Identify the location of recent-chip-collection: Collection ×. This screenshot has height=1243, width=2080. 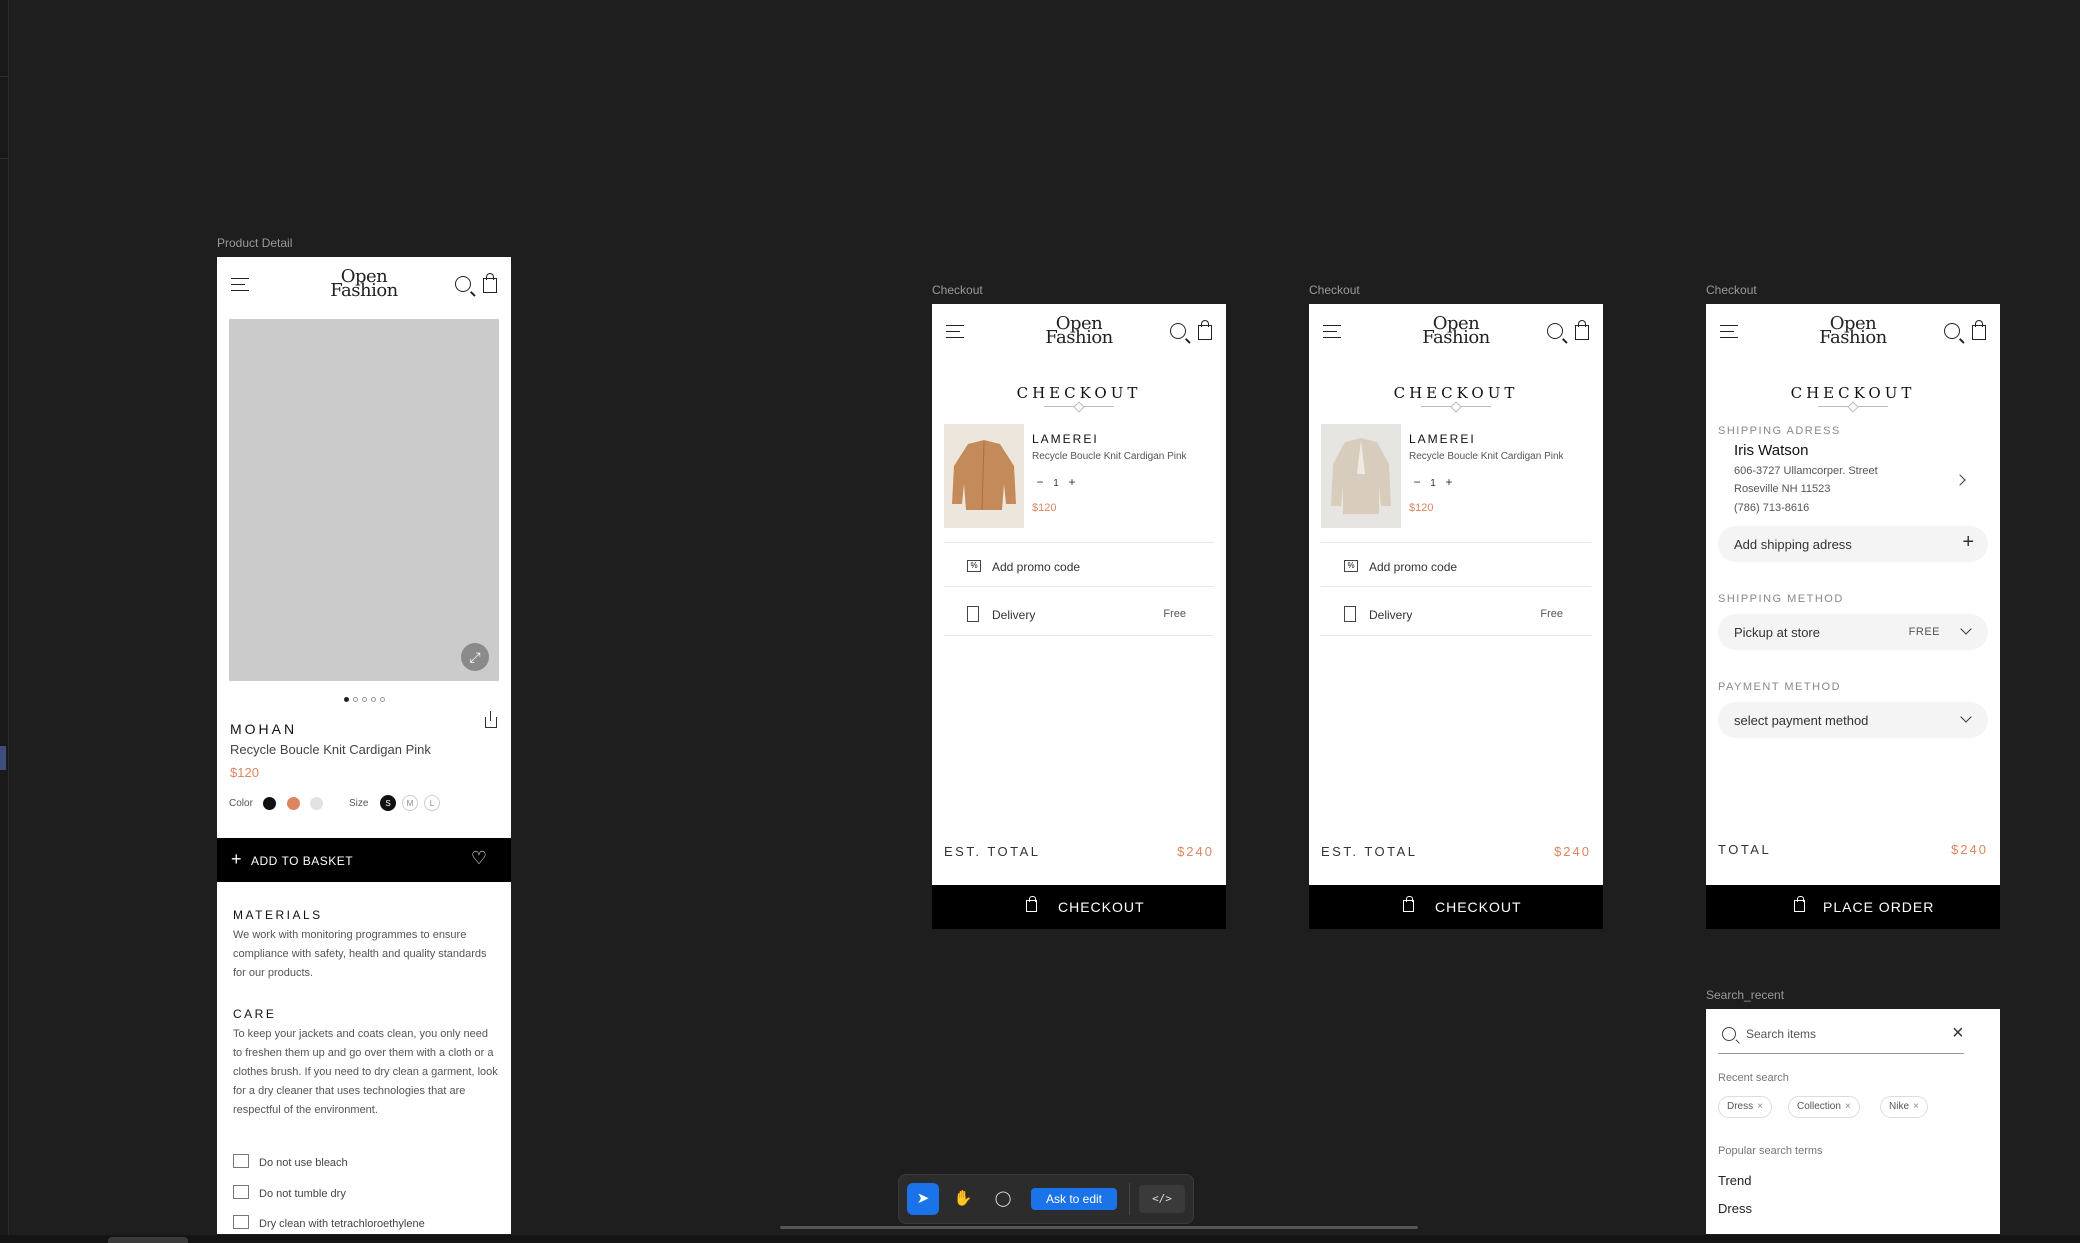
(1824, 1107).